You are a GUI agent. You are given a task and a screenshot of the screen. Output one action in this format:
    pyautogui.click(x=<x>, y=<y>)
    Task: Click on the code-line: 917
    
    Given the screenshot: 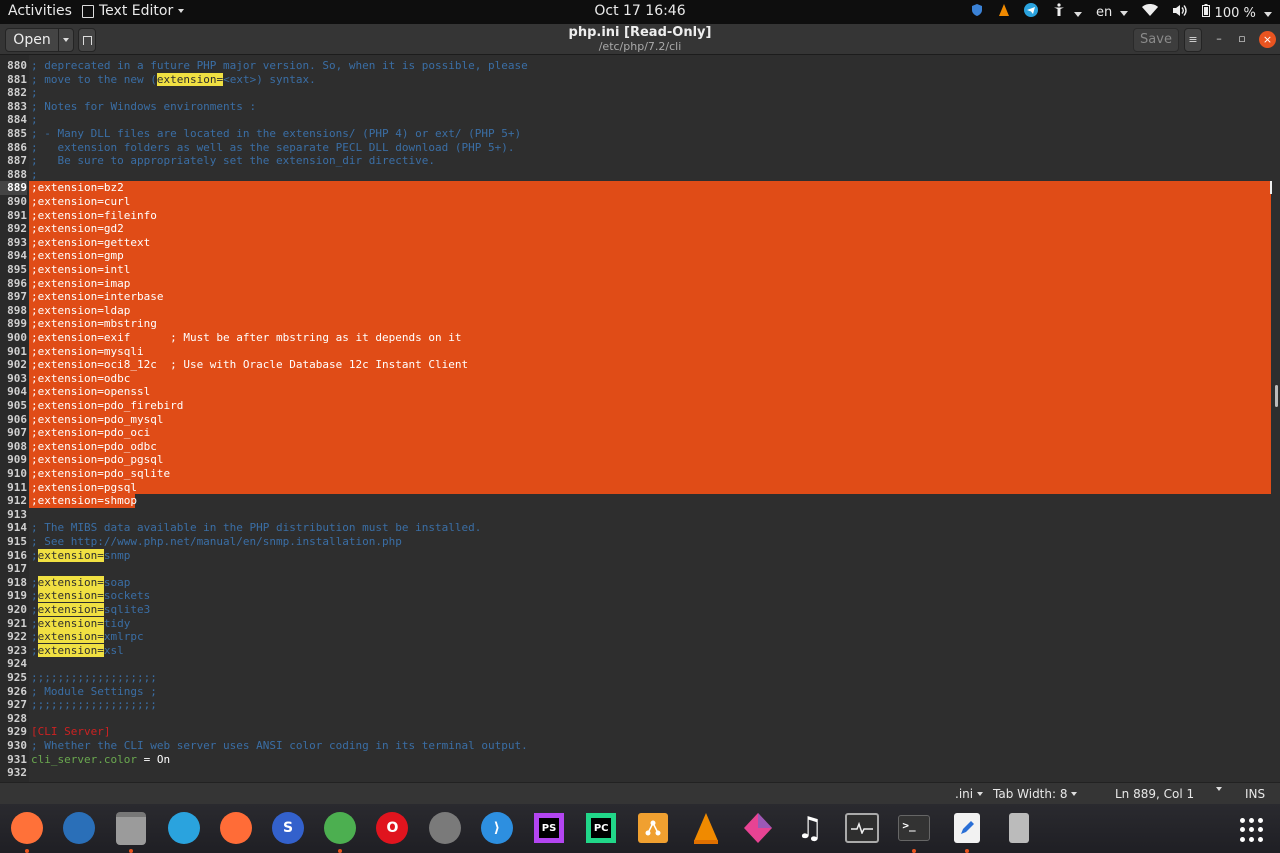 What is the action you would take?
    pyautogui.click(x=640, y=569)
    